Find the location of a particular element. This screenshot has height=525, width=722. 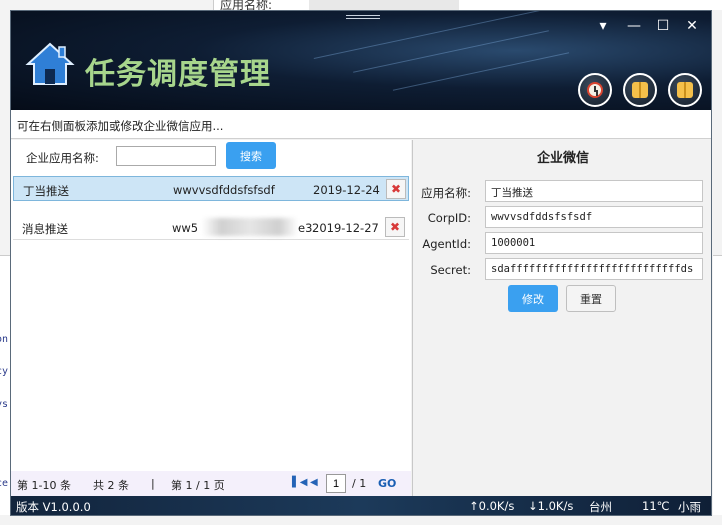

field-label: AgentId: is located at coordinates (446, 244).